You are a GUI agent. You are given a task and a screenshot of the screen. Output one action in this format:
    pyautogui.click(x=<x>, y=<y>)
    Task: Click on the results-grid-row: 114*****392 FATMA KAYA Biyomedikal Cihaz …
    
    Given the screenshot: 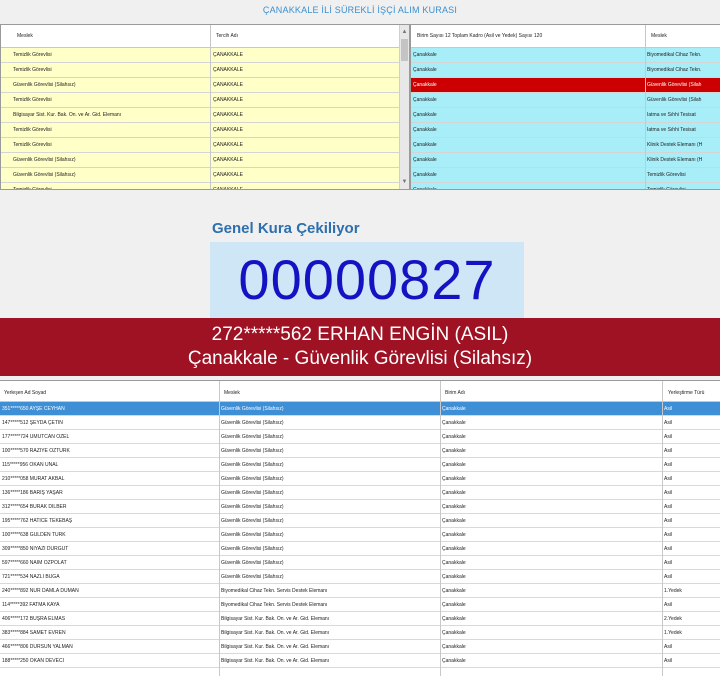 What is the action you would take?
    pyautogui.click(x=360, y=605)
    